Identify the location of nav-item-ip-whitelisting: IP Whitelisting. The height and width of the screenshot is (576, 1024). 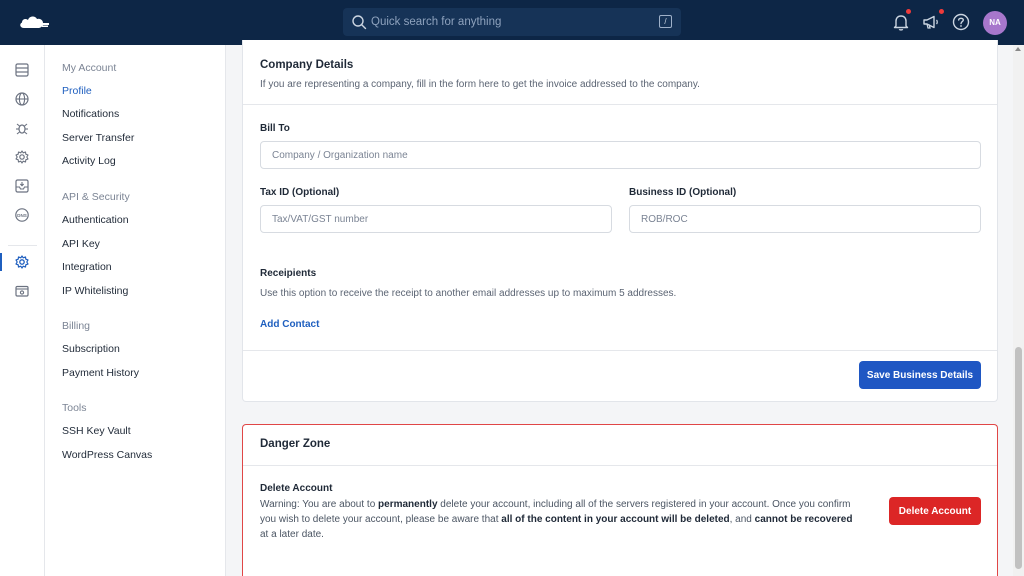
(95, 291).